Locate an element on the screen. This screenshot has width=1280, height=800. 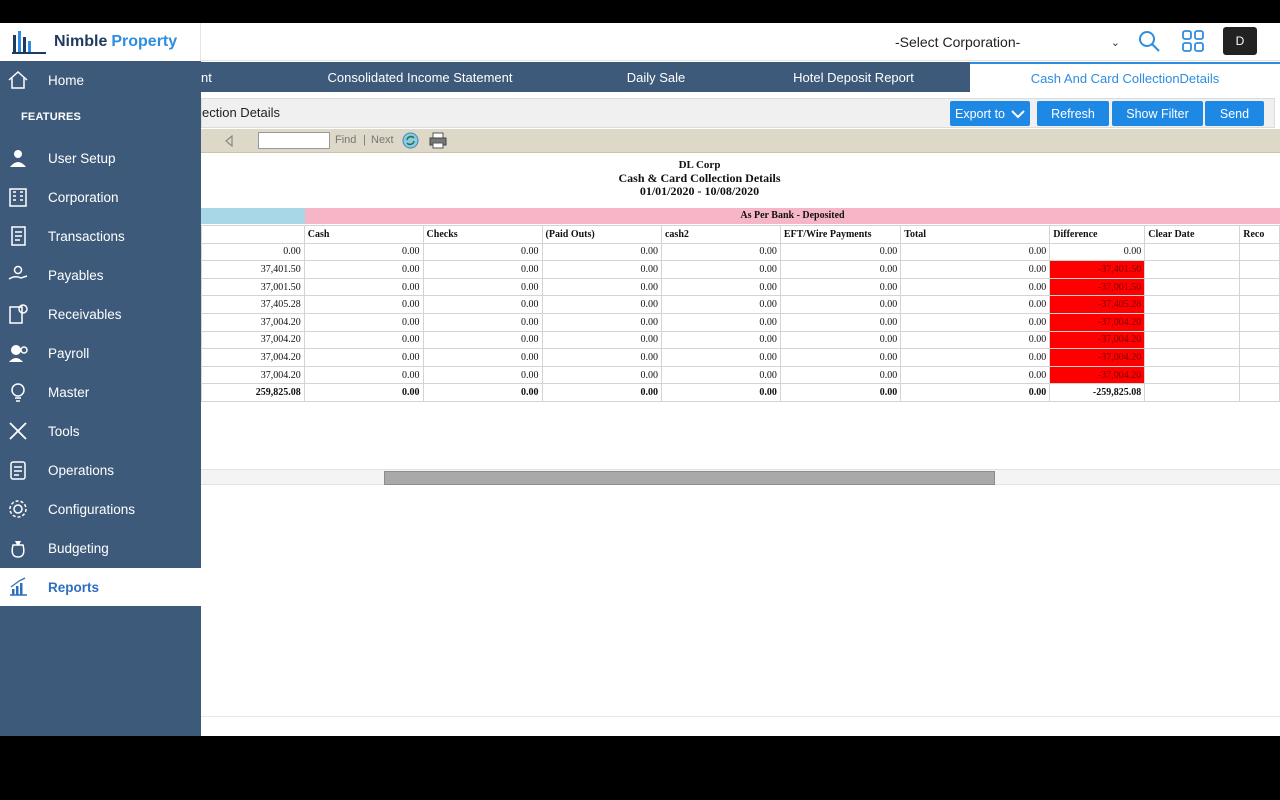
print-icon is located at coordinates (438, 143).